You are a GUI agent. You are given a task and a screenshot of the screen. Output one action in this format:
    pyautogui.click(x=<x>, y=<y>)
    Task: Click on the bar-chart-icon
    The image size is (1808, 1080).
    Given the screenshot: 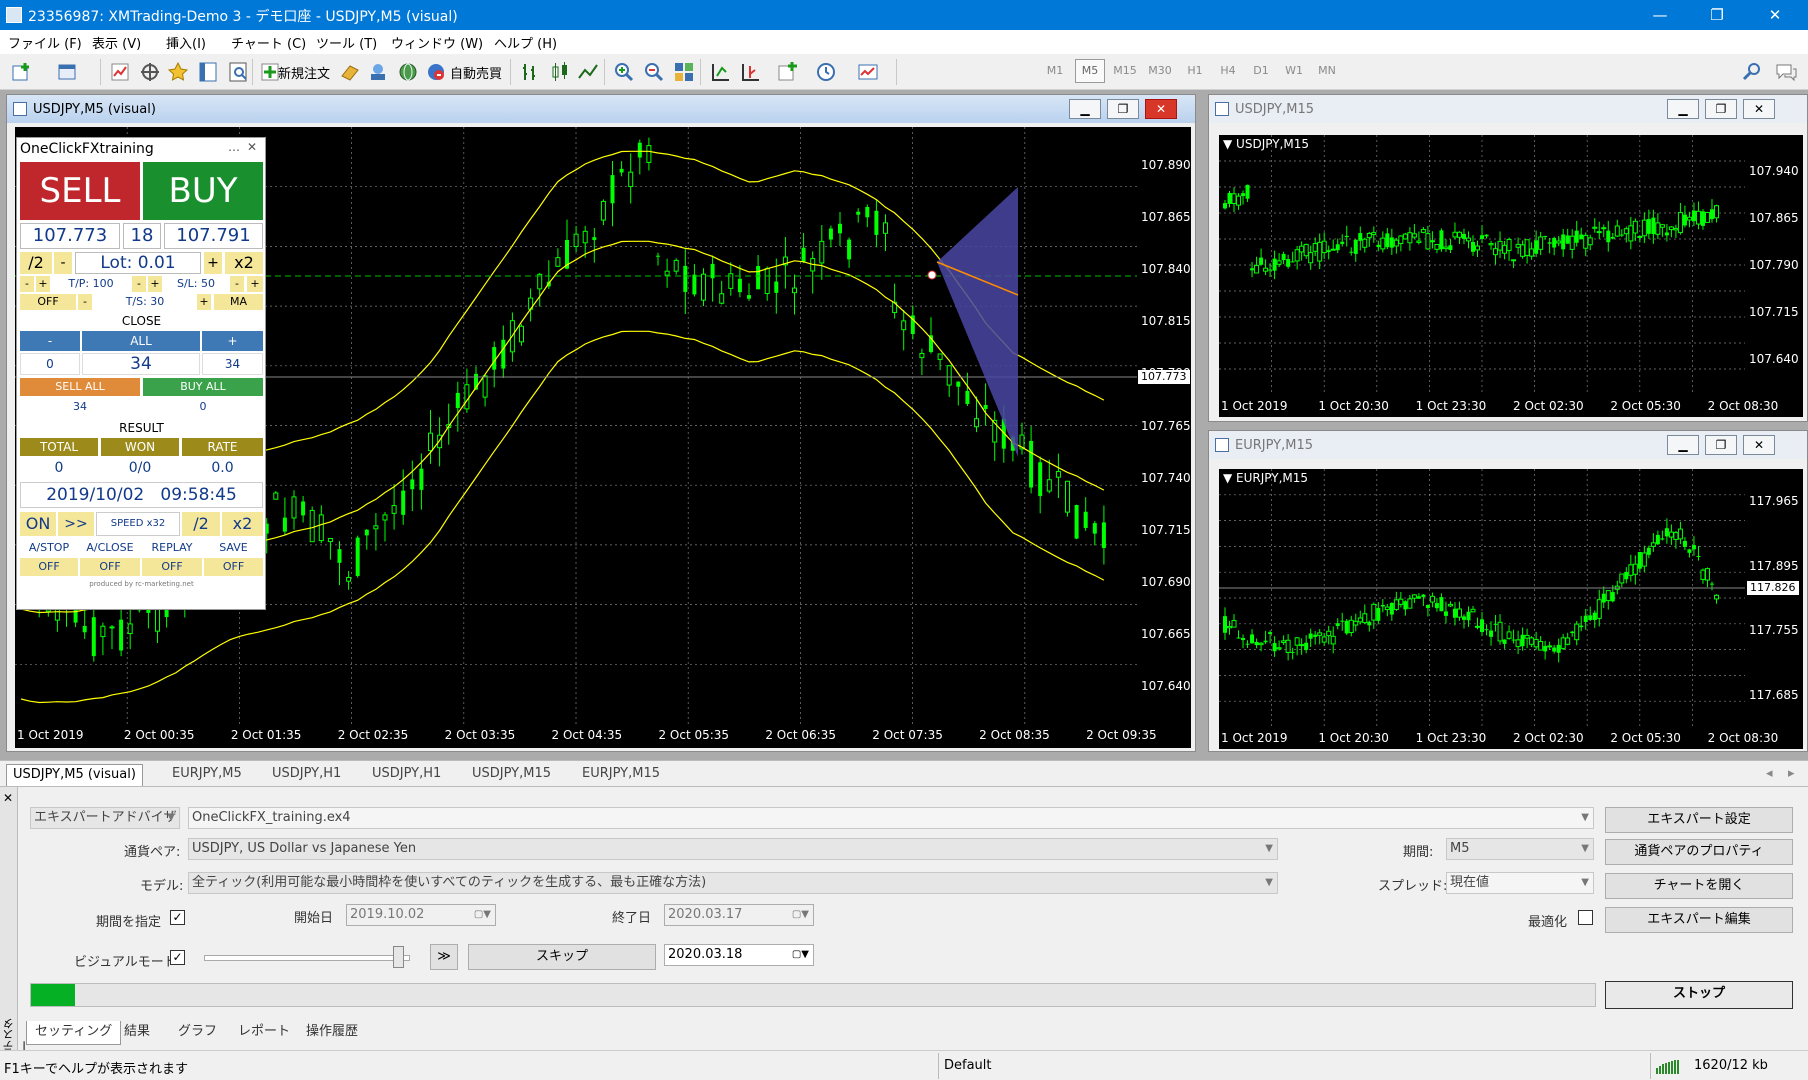 What is the action you would take?
    pyautogui.click(x=531, y=72)
    